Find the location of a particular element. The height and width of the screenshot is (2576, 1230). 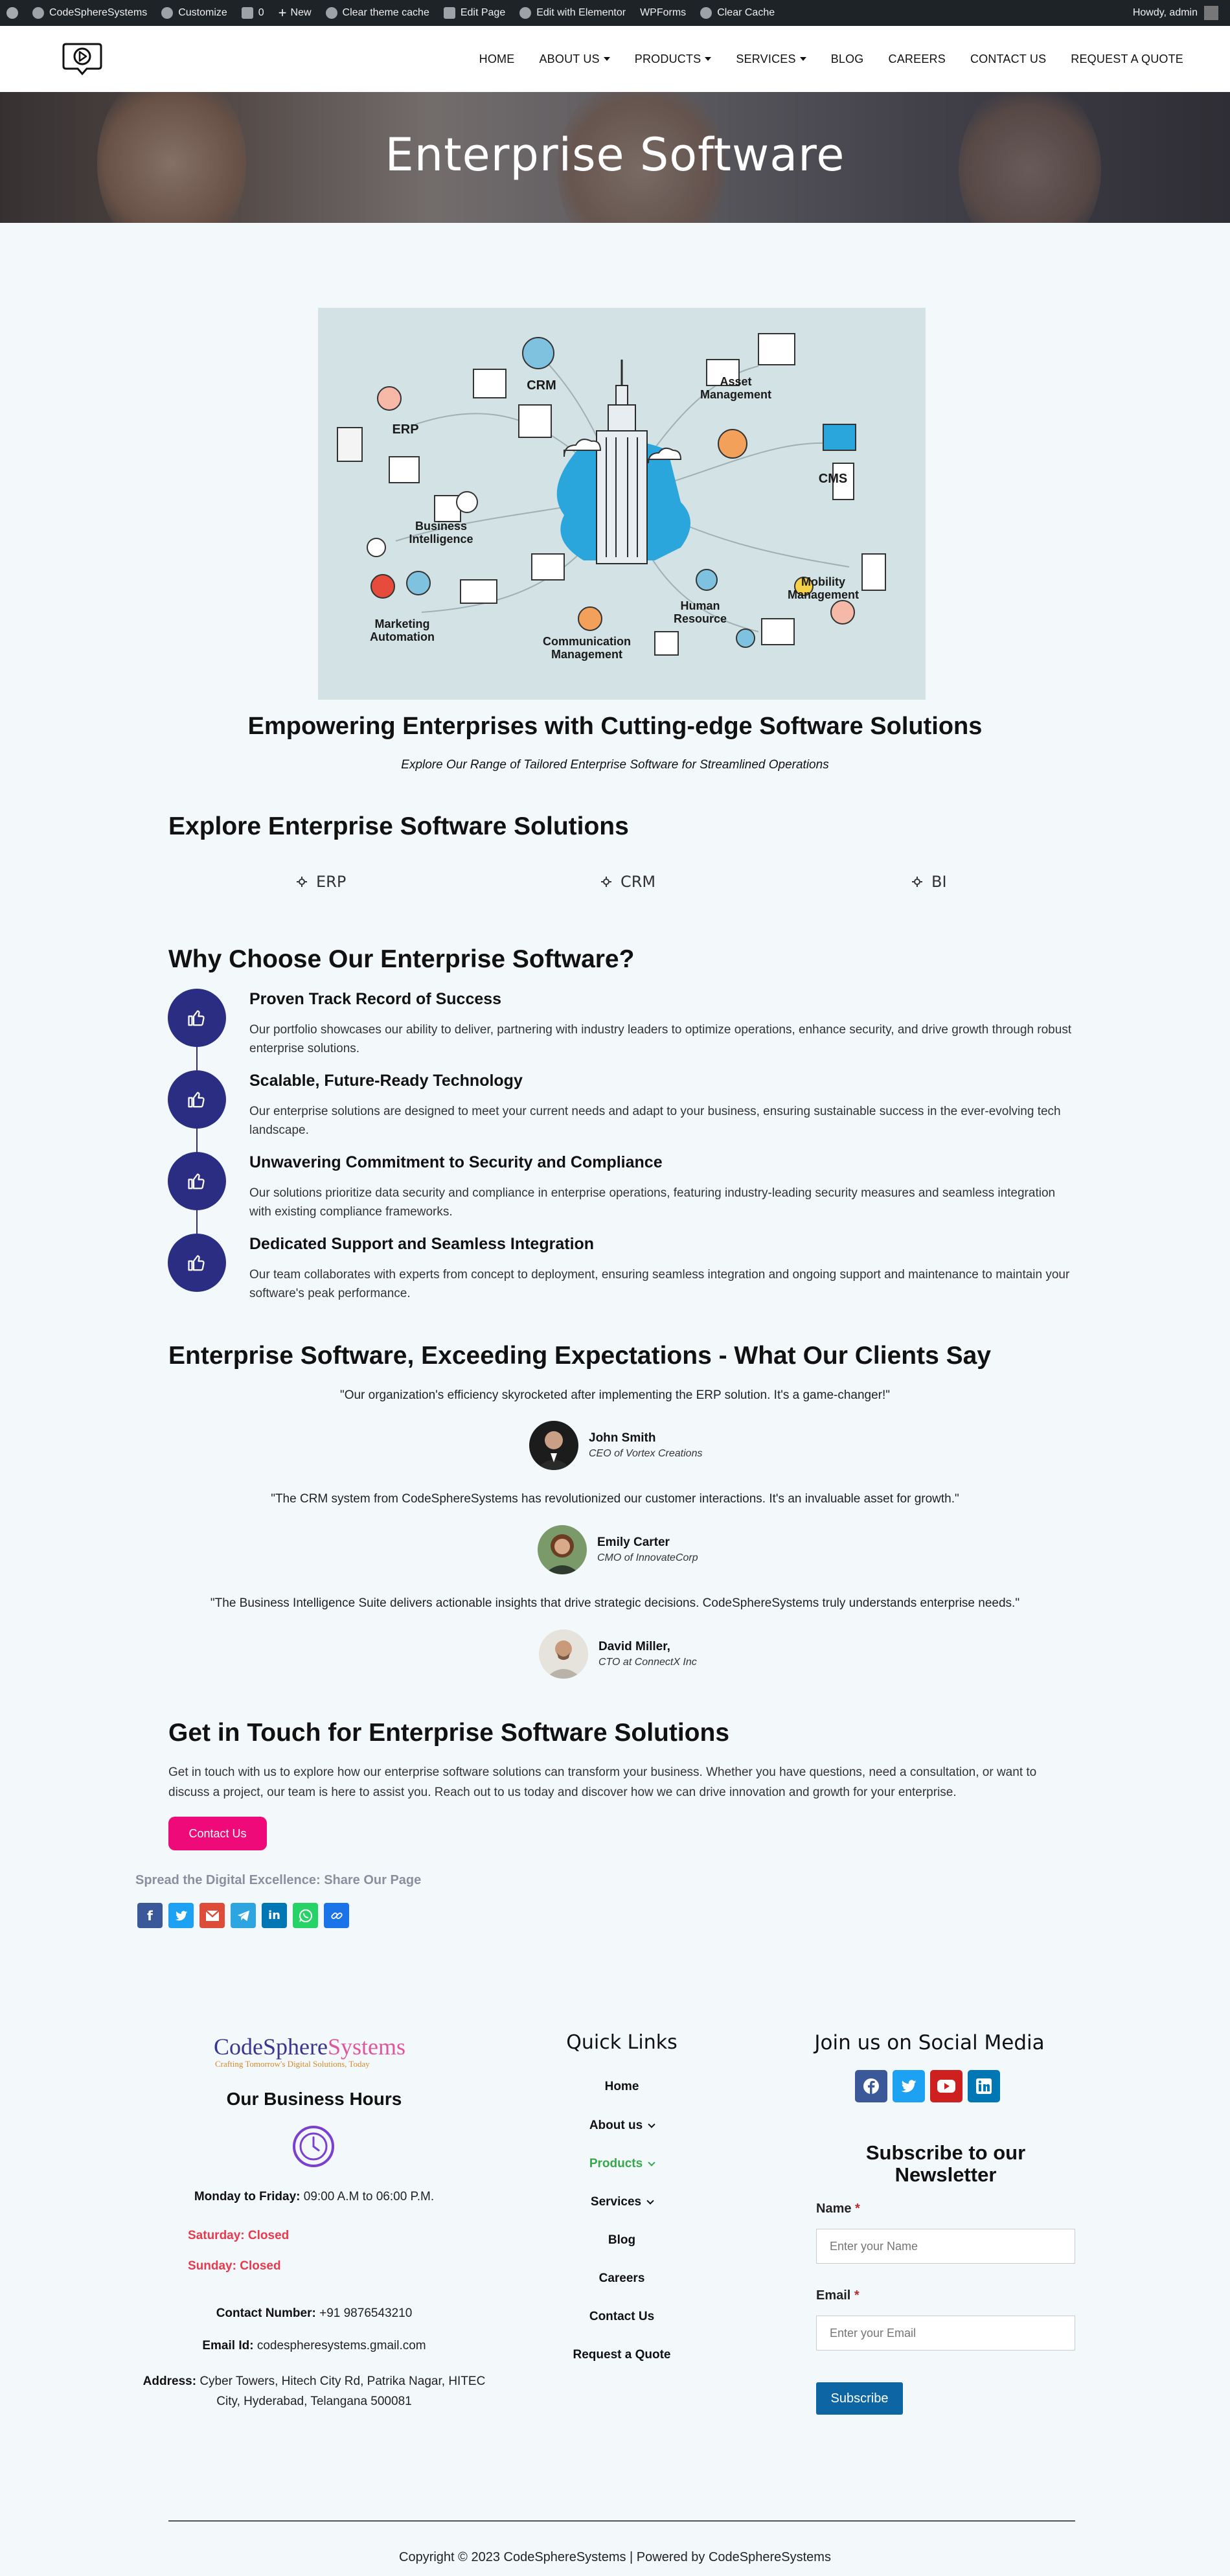

footer-logo-accent: Systems is located at coordinates (366, 2047).